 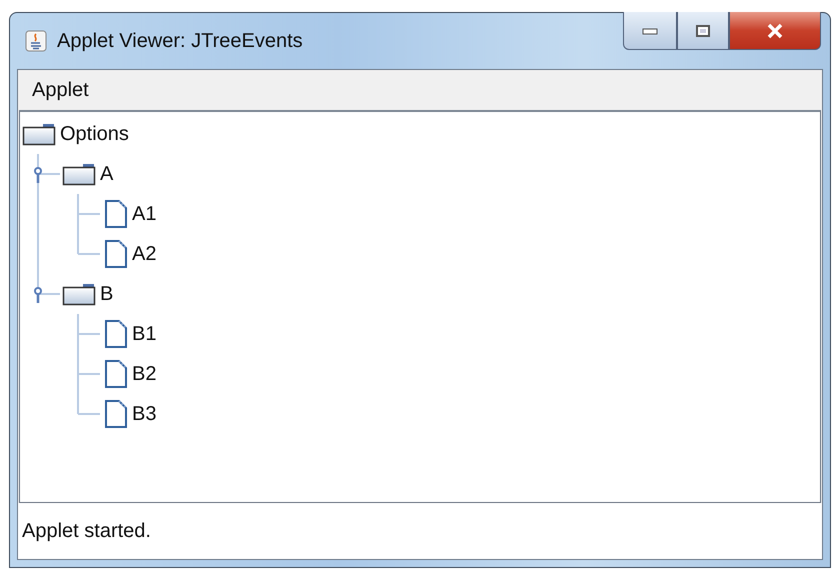 I want to click on tree-node-label: A, so click(x=107, y=174).